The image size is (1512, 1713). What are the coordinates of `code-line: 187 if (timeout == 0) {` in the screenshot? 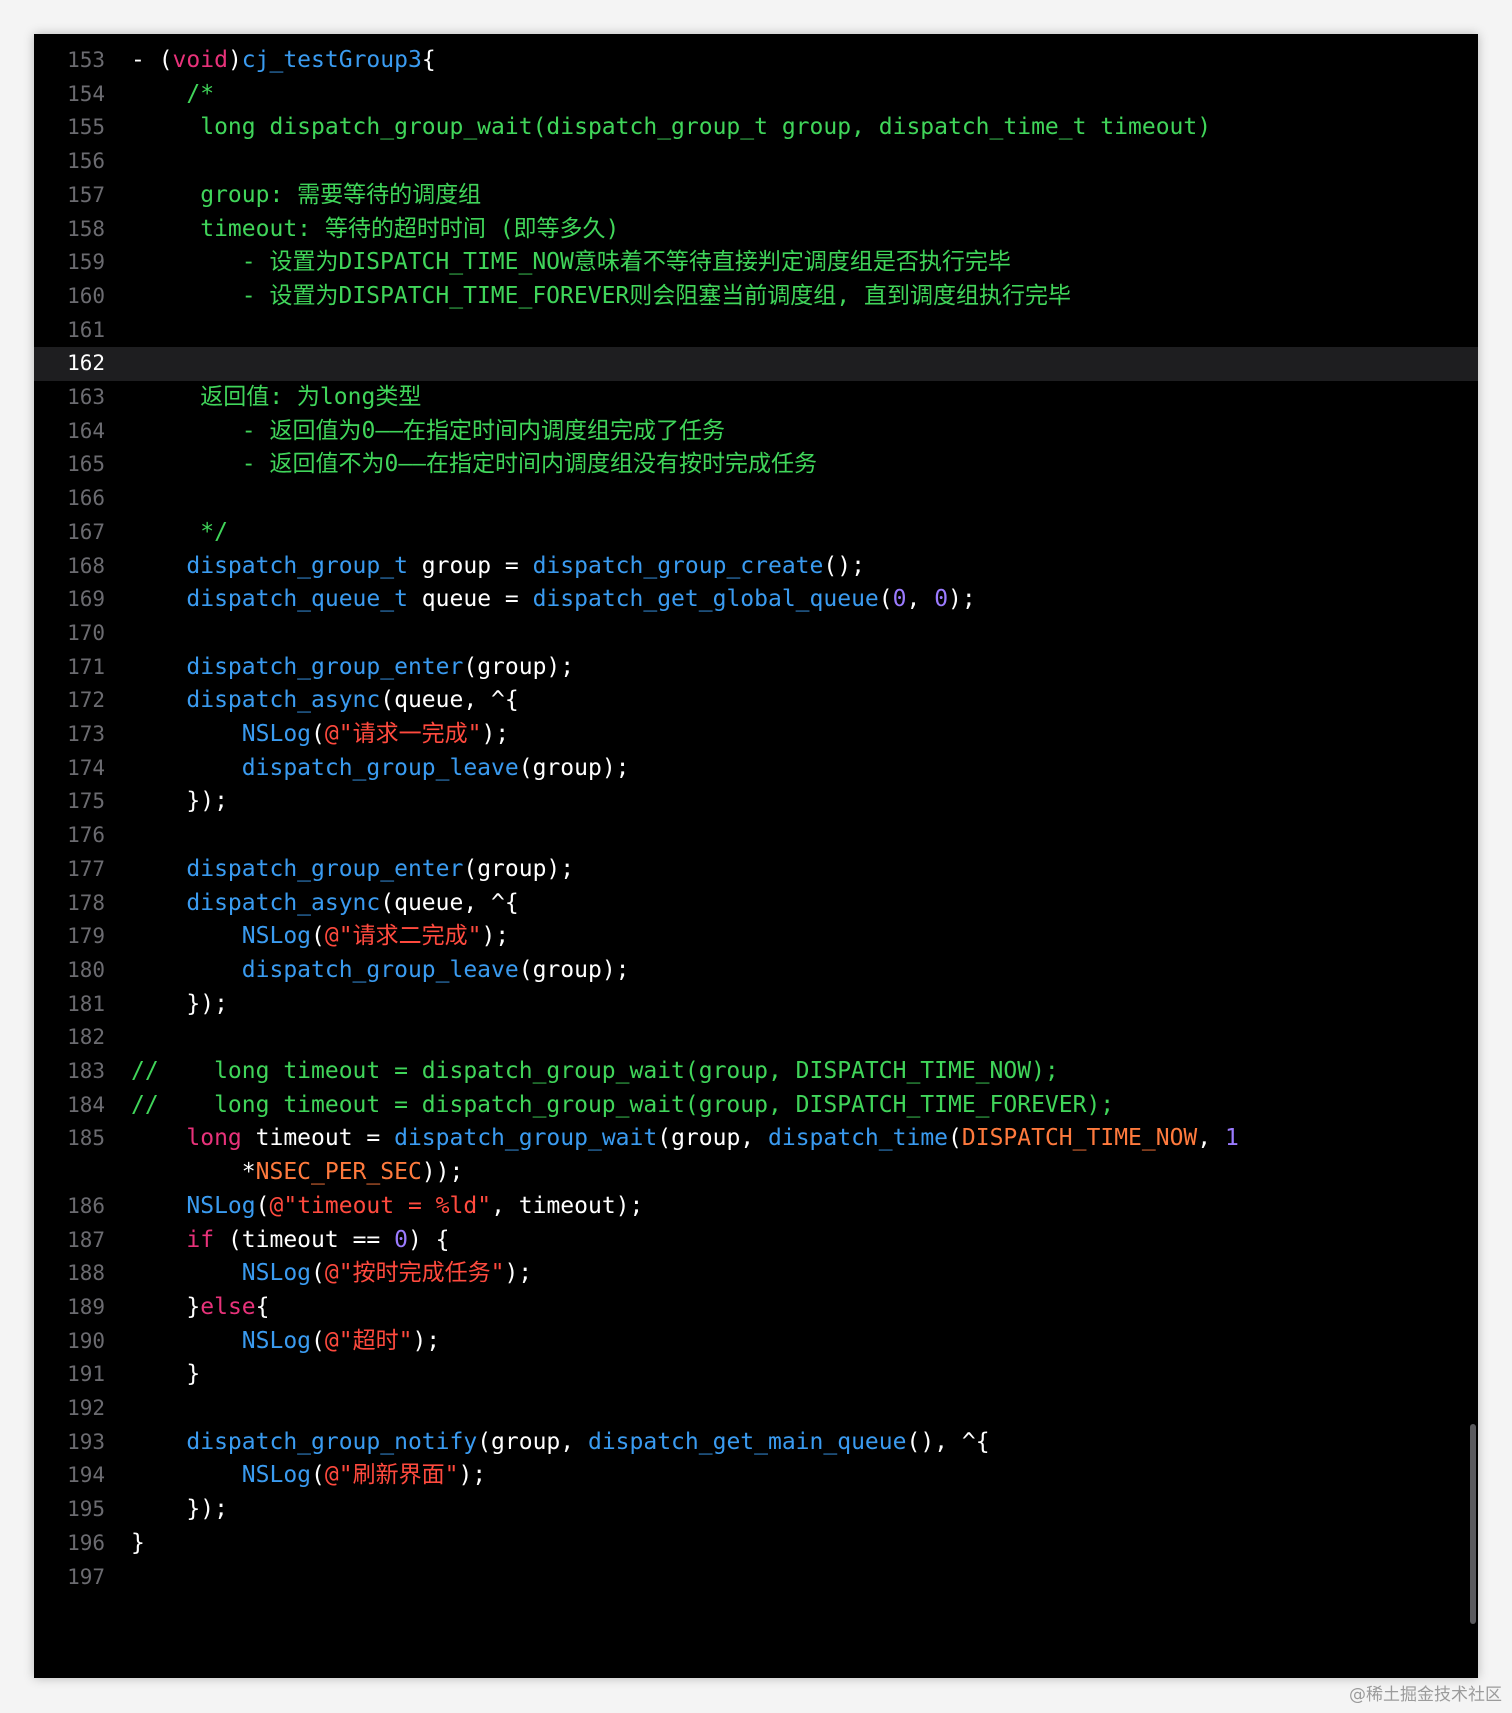 It's located at (756, 1241).